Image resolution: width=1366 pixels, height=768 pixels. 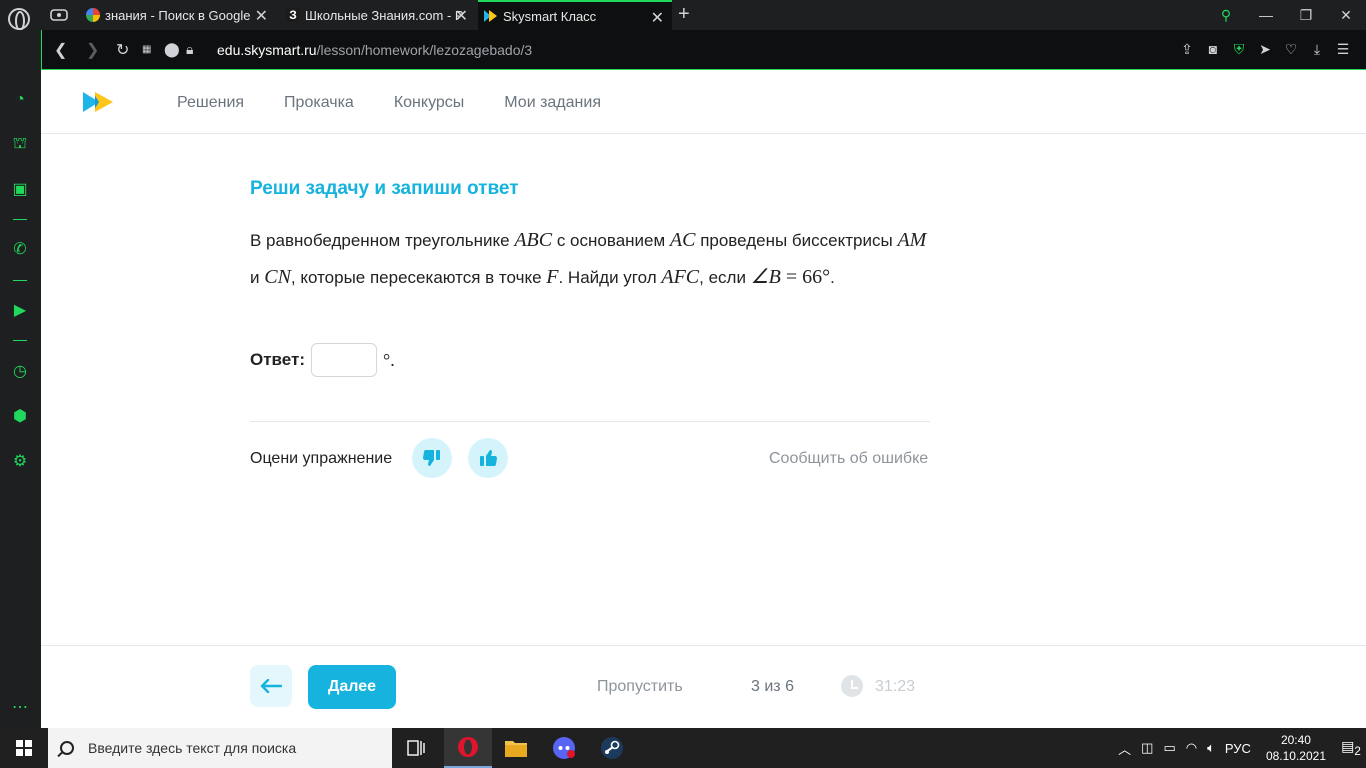 I want to click on task-text-part: проведены биссектрисы, so click(x=796, y=240).